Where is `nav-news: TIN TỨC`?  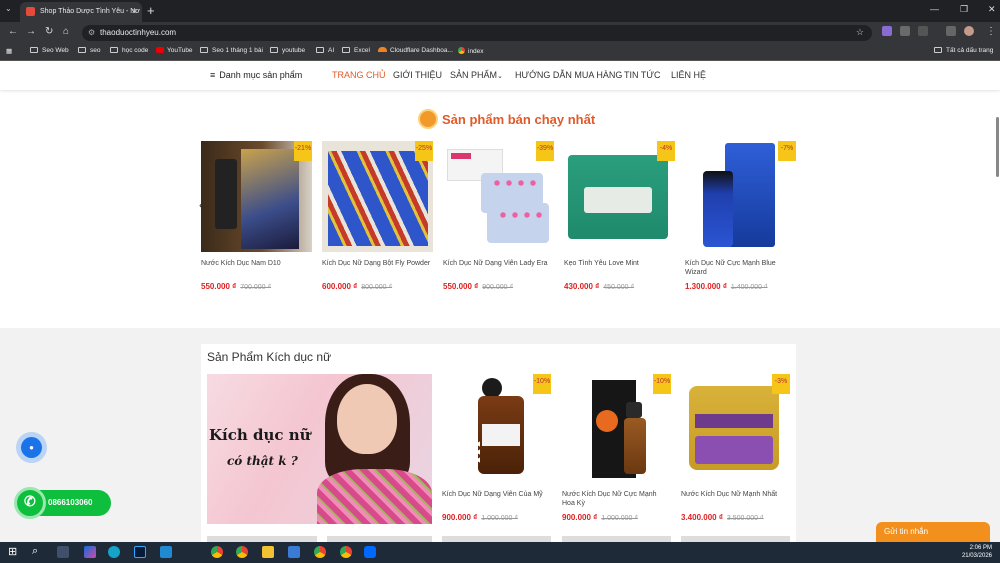 nav-news: TIN TỨC is located at coordinates (642, 75).